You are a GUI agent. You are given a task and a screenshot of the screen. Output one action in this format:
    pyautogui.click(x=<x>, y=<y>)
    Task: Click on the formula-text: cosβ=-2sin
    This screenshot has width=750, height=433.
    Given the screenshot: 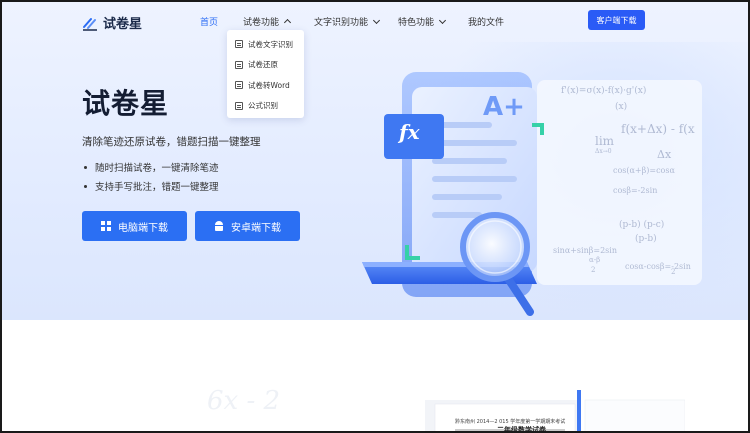 What is the action you would take?
    pyautogui.click(x=635, y=190)
    